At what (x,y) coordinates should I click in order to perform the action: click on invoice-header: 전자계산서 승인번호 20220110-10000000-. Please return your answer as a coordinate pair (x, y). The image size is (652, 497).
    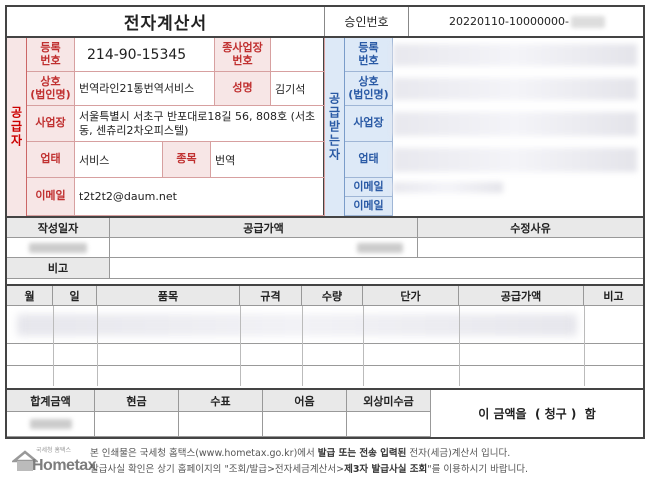
    Looking at the image, I should click on (325, 22).